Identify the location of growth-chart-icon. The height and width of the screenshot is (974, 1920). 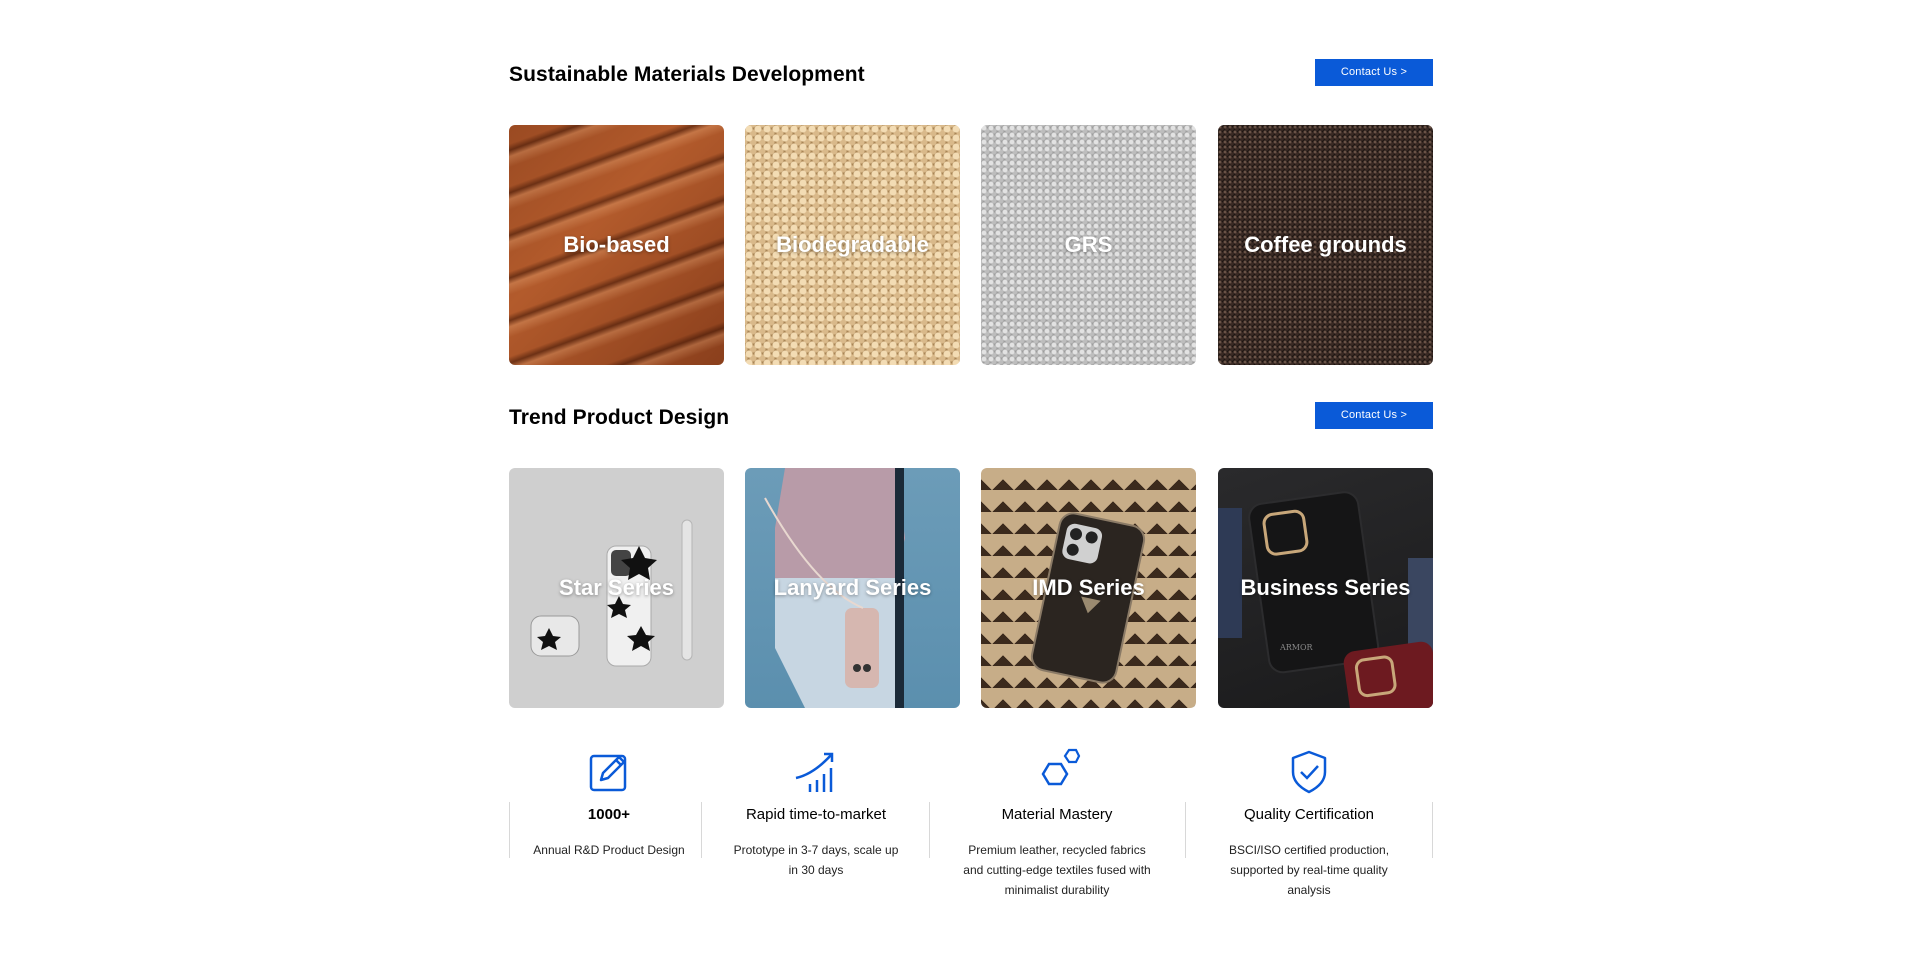
(814, 772).